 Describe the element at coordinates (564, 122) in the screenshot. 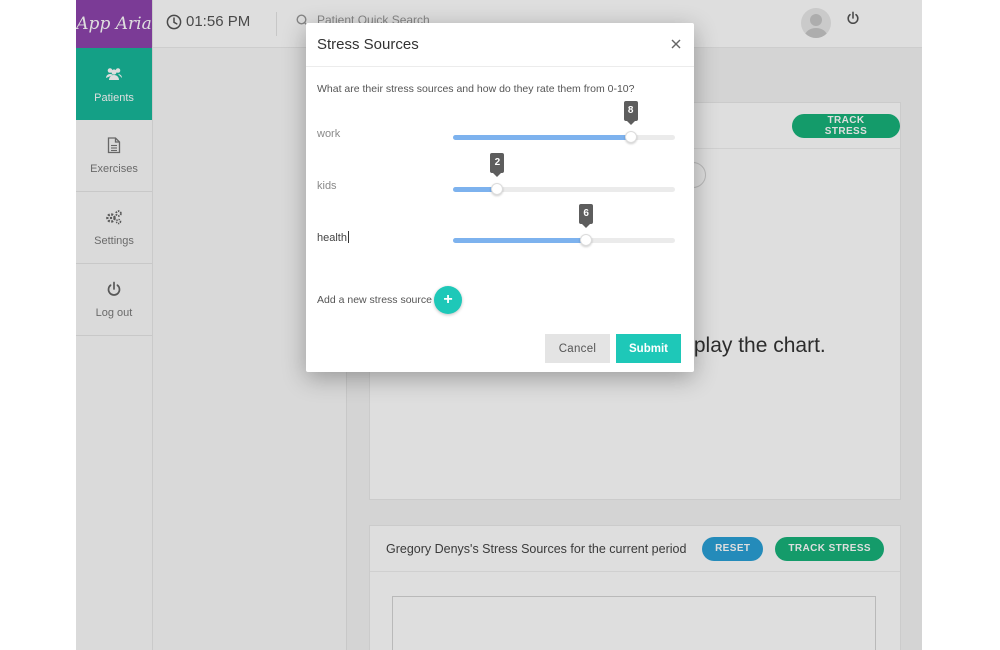

I see `stress-slider-work: 8` at that location.